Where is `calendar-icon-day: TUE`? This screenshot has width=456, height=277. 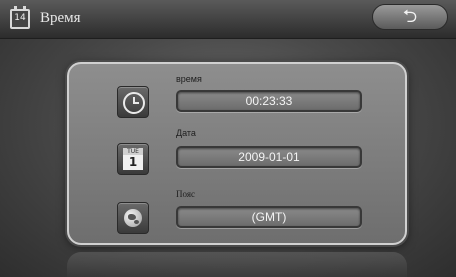
calendar-icon-day: TUE is located at coordinates (133, 151).